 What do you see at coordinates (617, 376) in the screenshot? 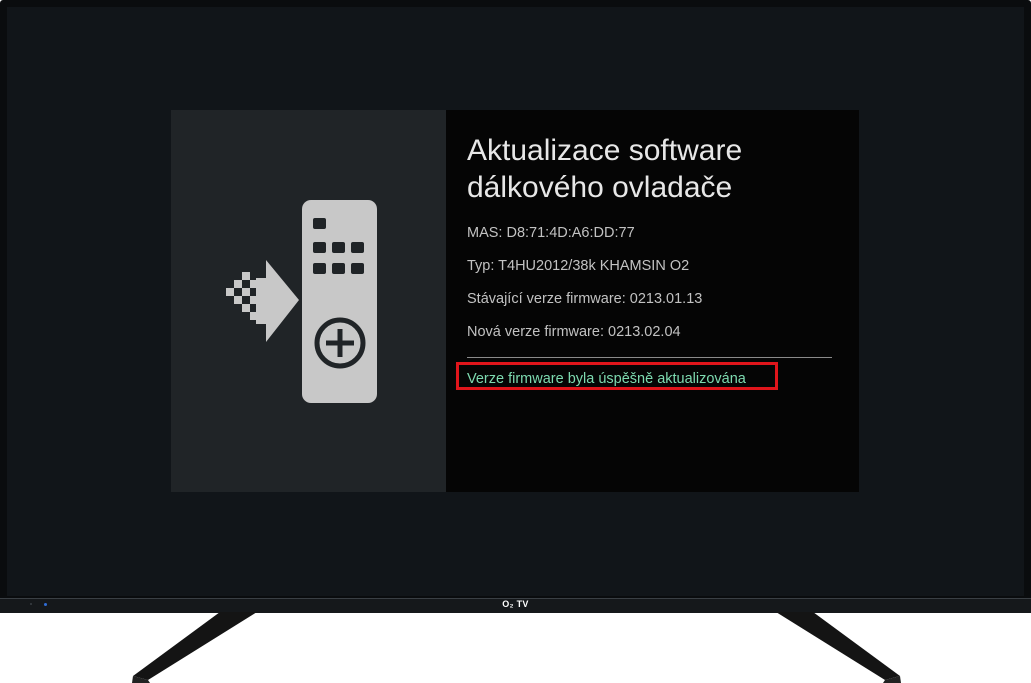
I see `status-highlight-box` at bounding box center [617, 376].